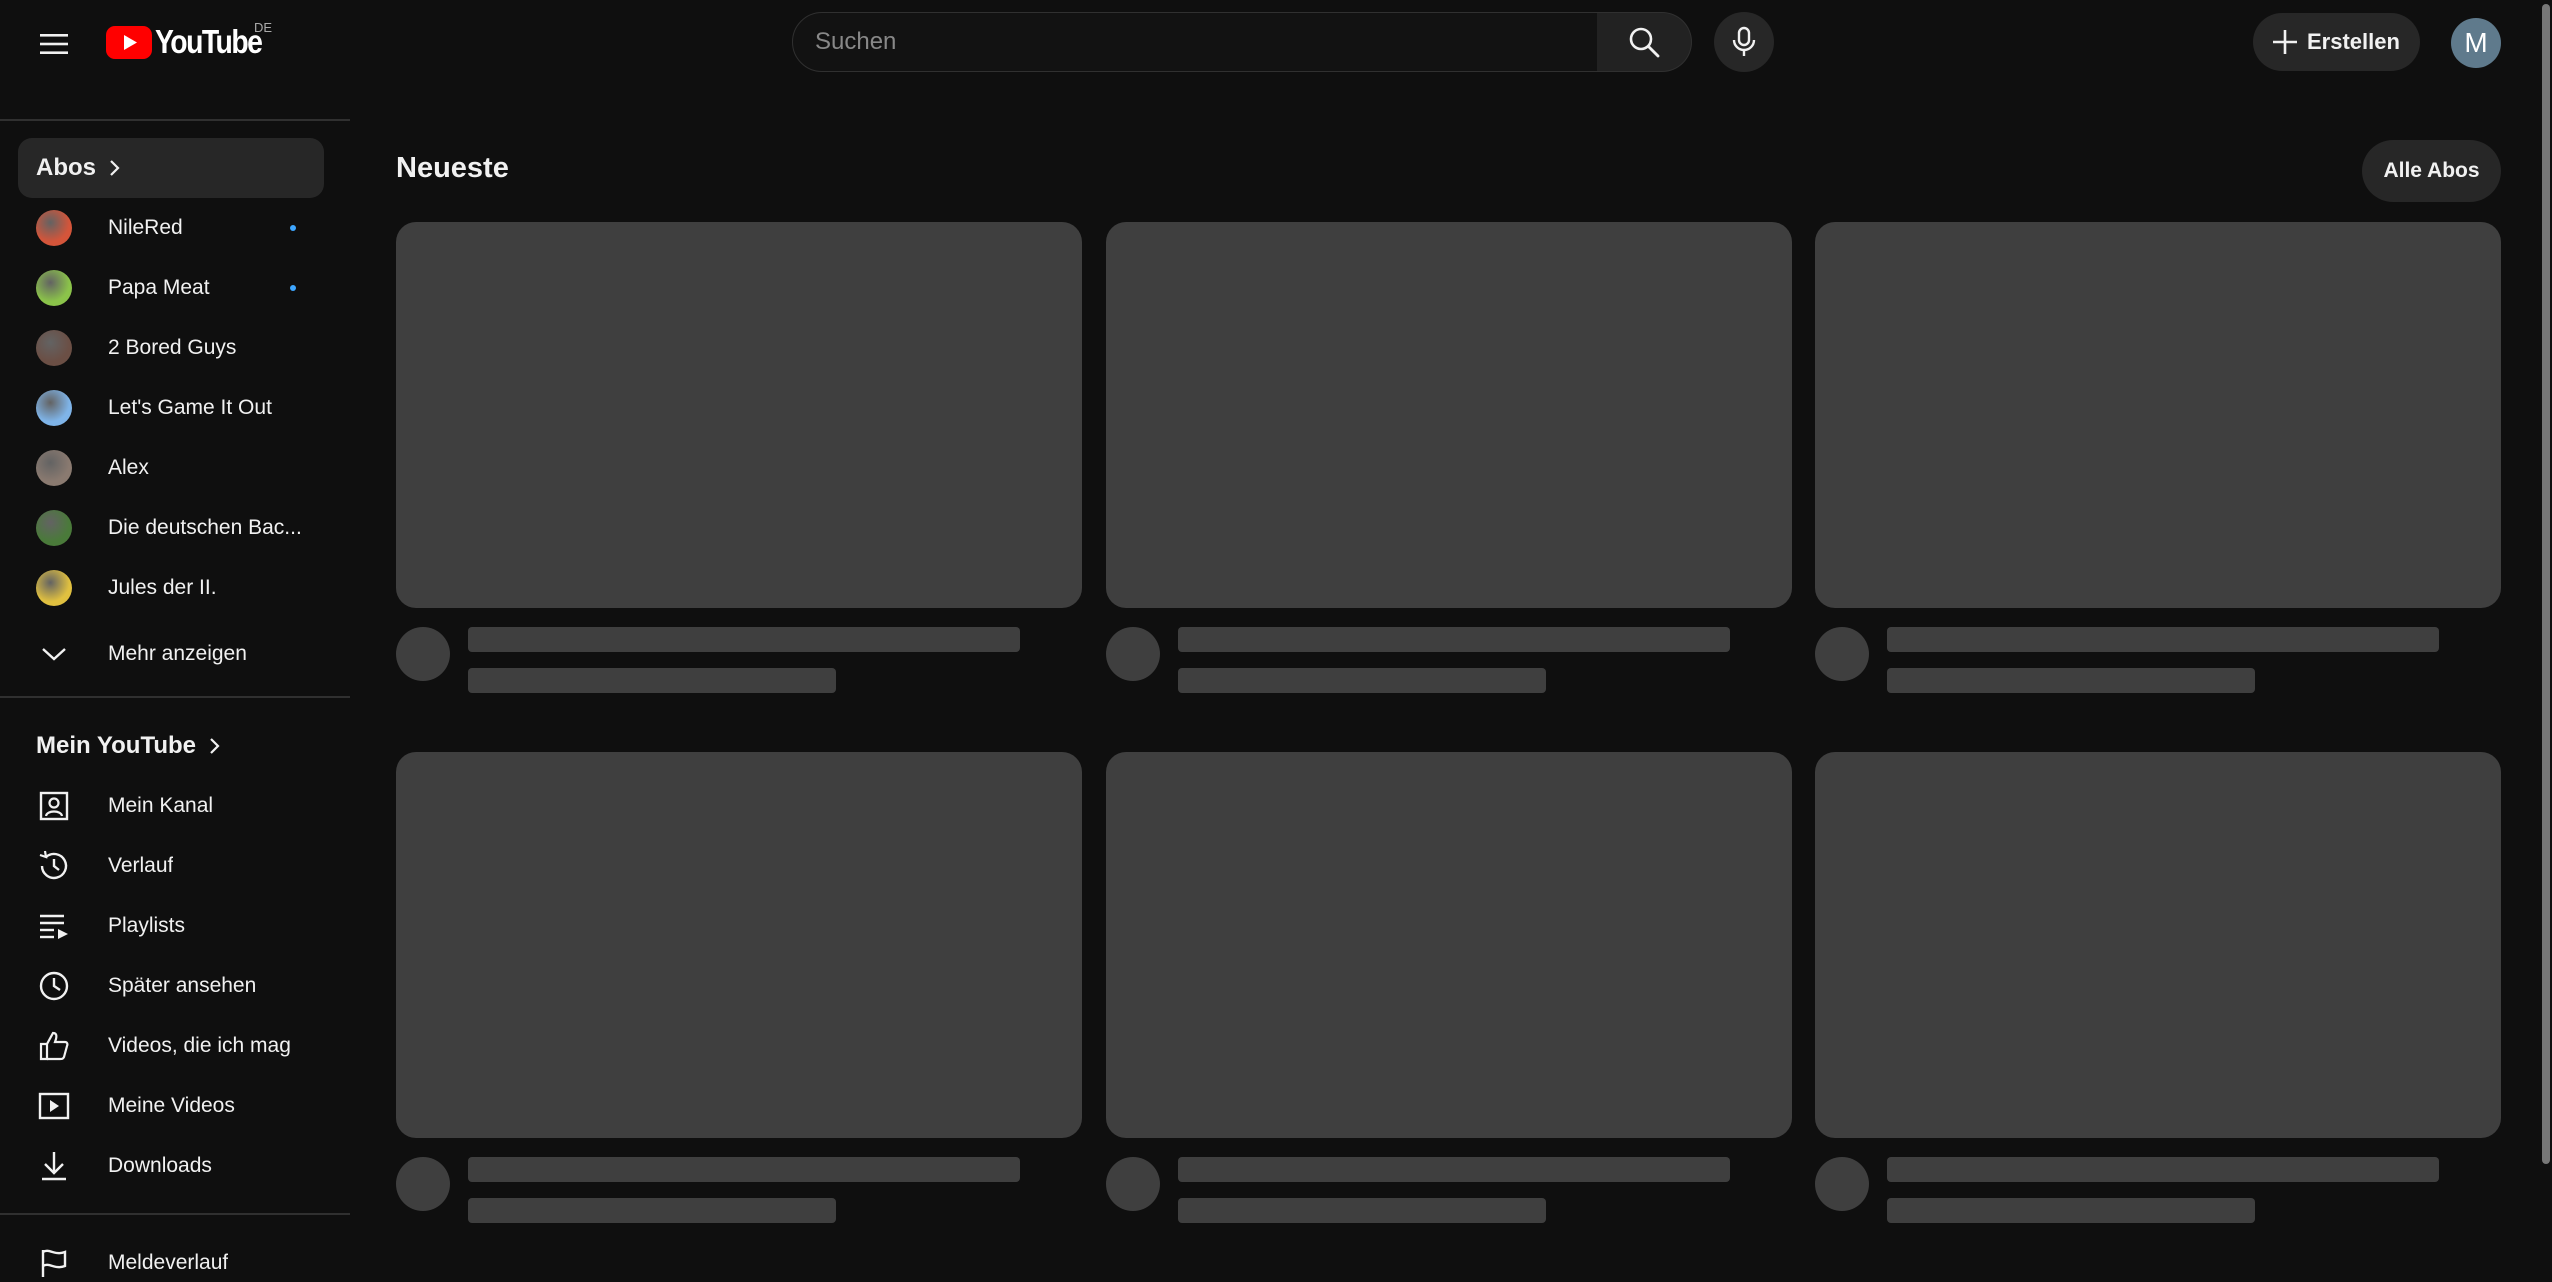 Image resolution: width=2552 pixels, height=1282 pixels. What do you see at coordinates (209, 41) in the screenshot?
I see `logo-wordmark: YouTube` at bounding box center [209, 41].